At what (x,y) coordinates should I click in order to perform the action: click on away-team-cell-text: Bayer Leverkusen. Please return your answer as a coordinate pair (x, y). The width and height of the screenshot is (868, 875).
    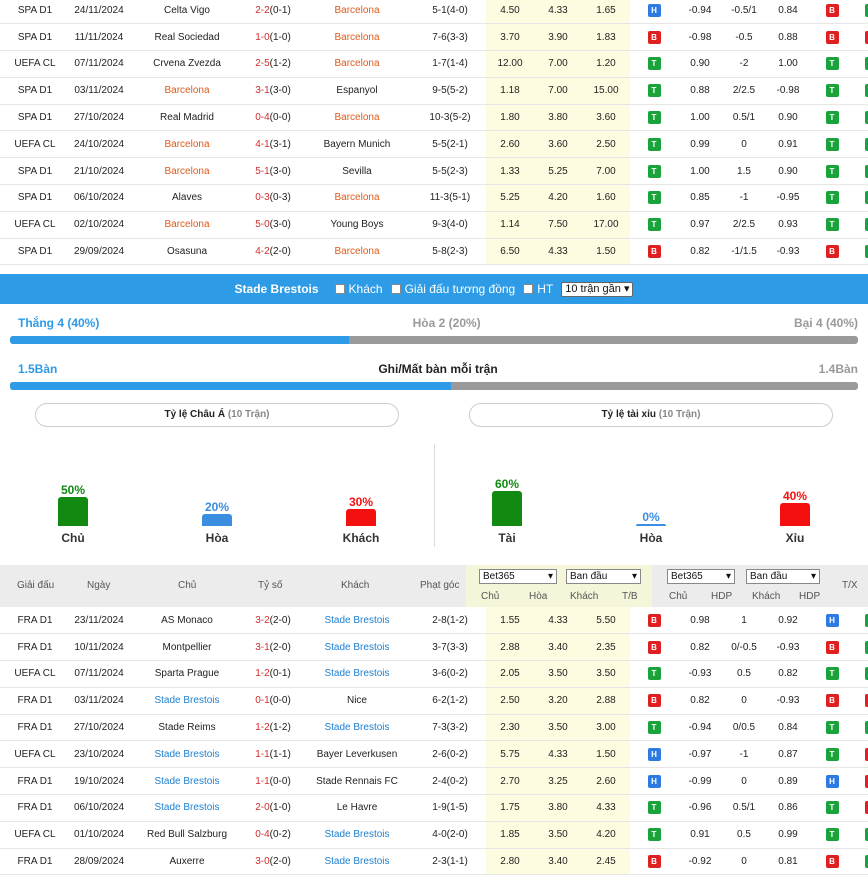
    Looking at the image, I should click on (357, 754).